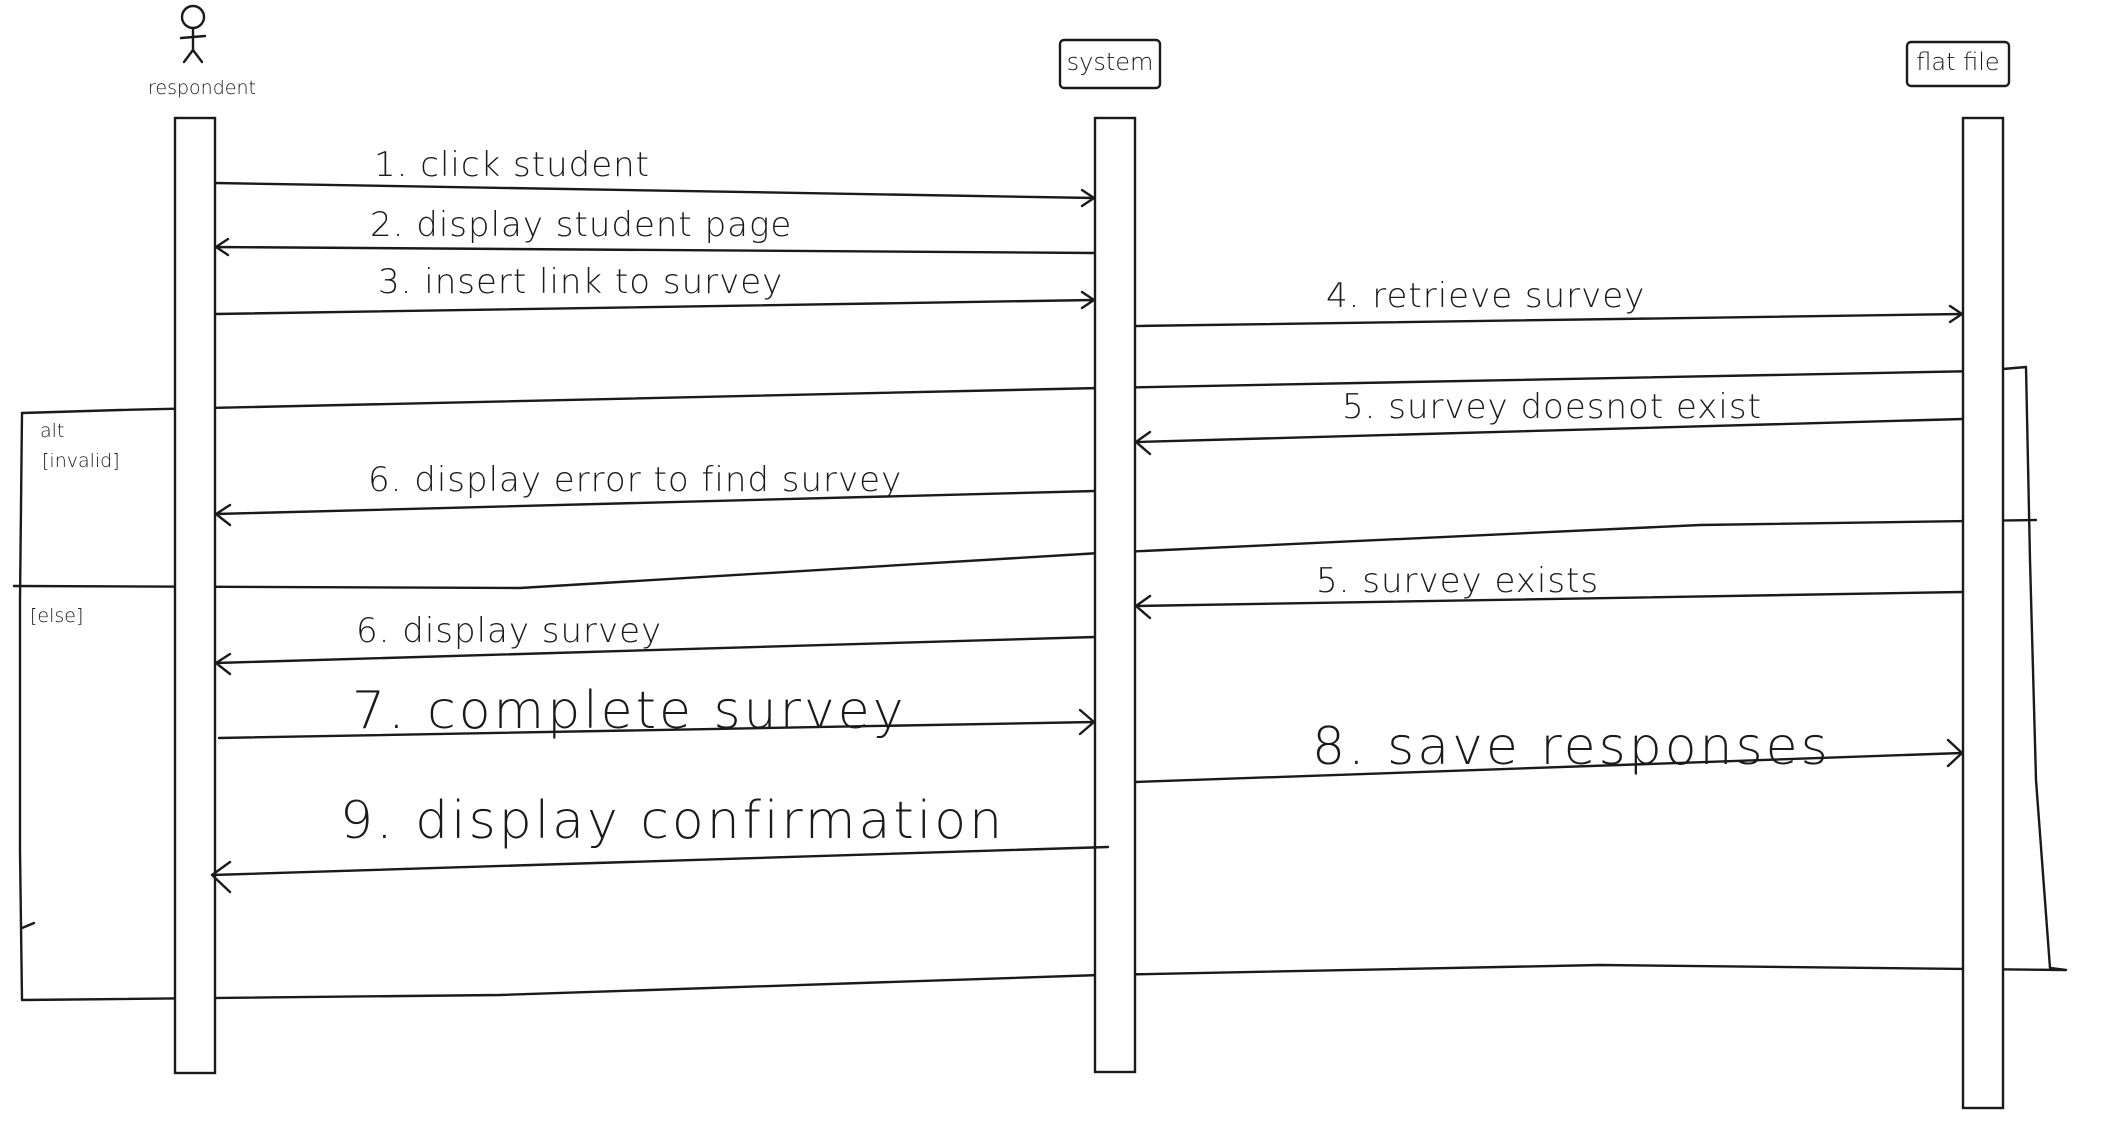 The image size is (2102, 1130). I want to click on message-9: 9. display confirmation, so click(660, 842).